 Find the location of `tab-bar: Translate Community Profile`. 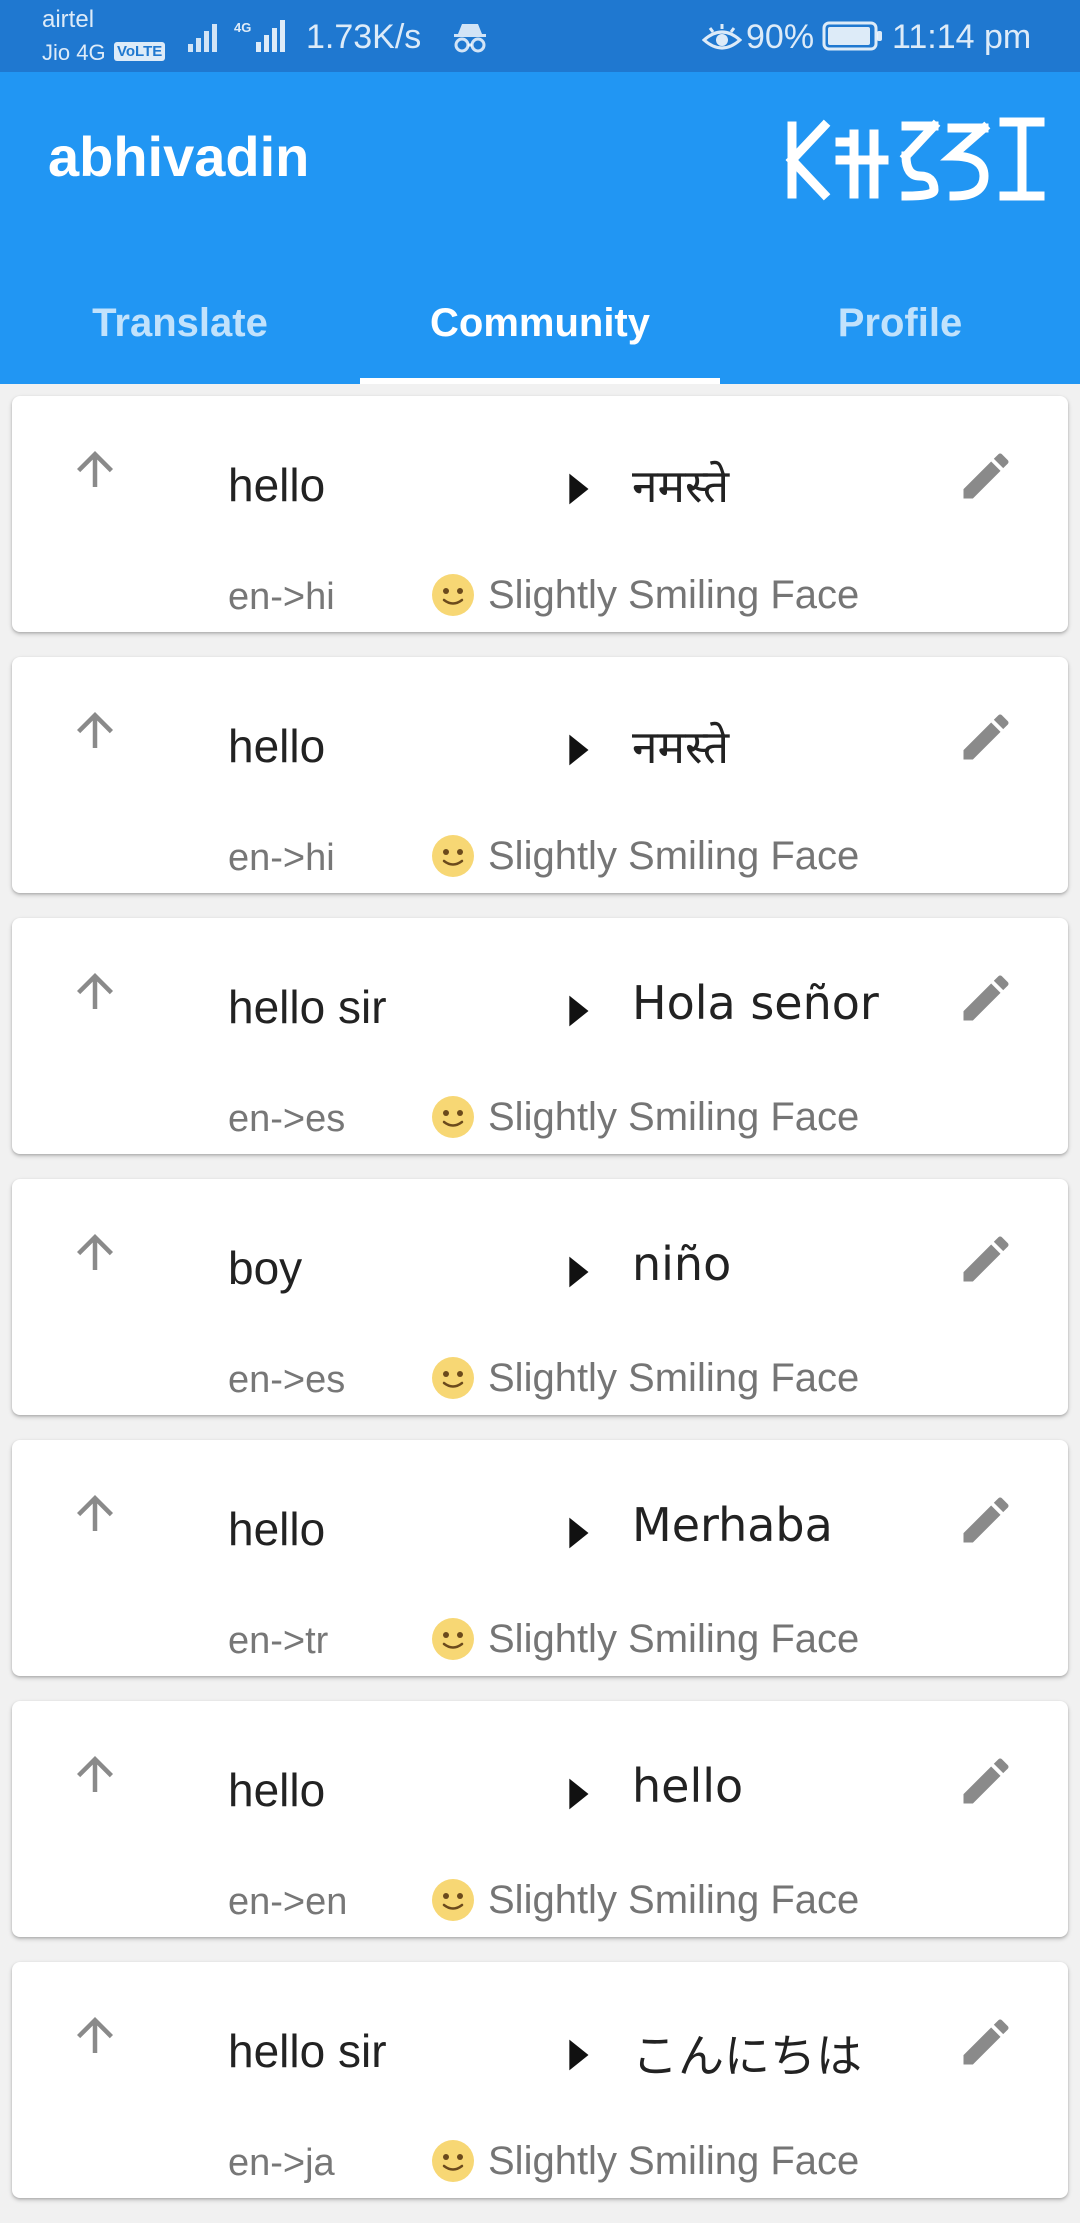

tab-bar: Translate Community Profile is located at coordinates (540, 323).